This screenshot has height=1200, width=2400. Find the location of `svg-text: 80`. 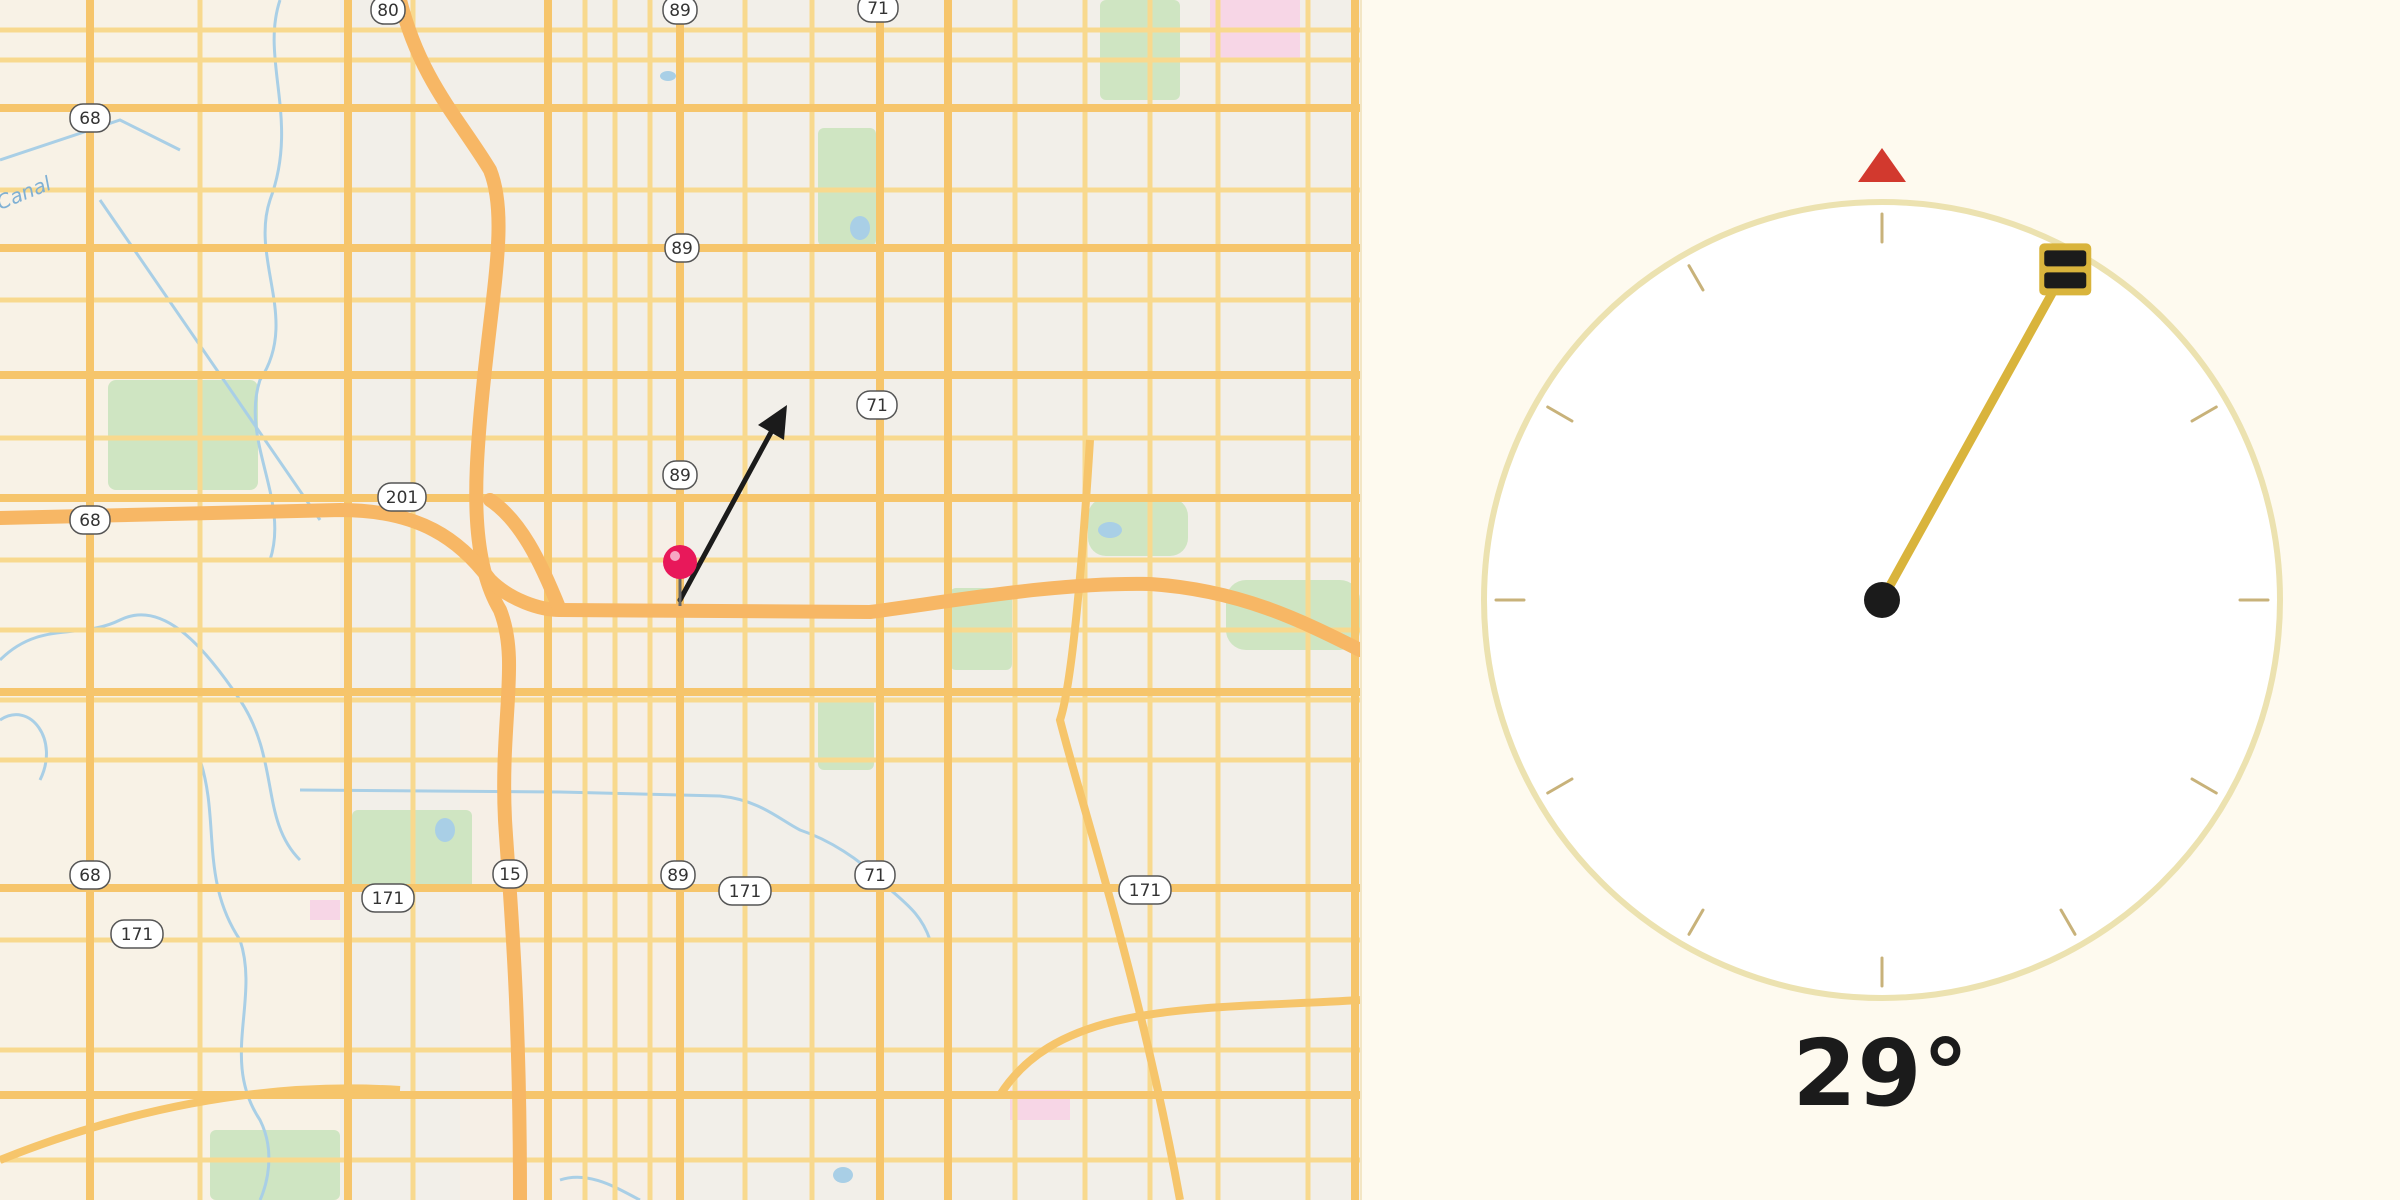

svg-text: 80 is located at coordinates (388, 11).